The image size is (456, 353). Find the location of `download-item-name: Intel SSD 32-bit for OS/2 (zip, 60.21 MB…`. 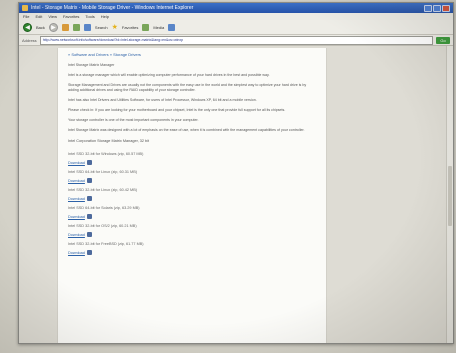

download-item-name: Intel SSD 32-bit for OS/2 (zip, 60.21 MB… is located at coordinates (102, 226).